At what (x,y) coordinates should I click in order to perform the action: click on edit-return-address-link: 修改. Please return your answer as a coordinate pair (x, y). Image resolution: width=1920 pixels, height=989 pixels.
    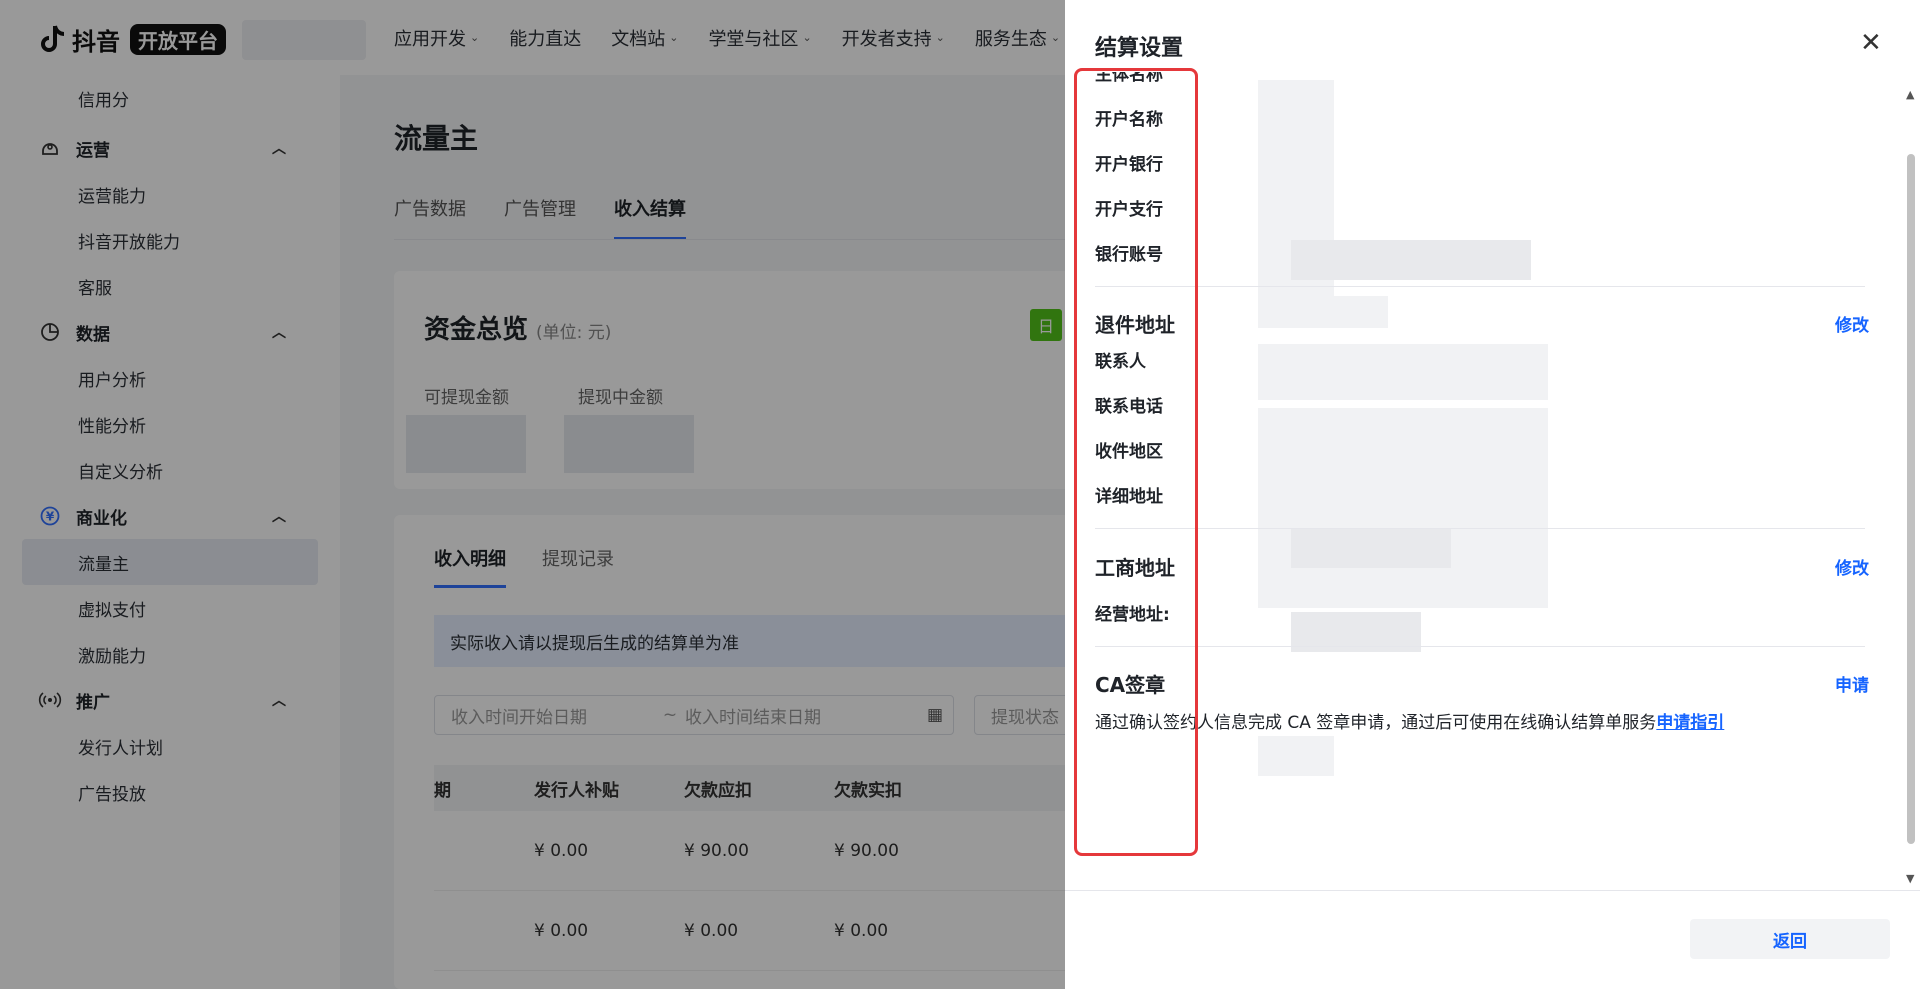
    Looking at the image, I should click on (1852, 323).